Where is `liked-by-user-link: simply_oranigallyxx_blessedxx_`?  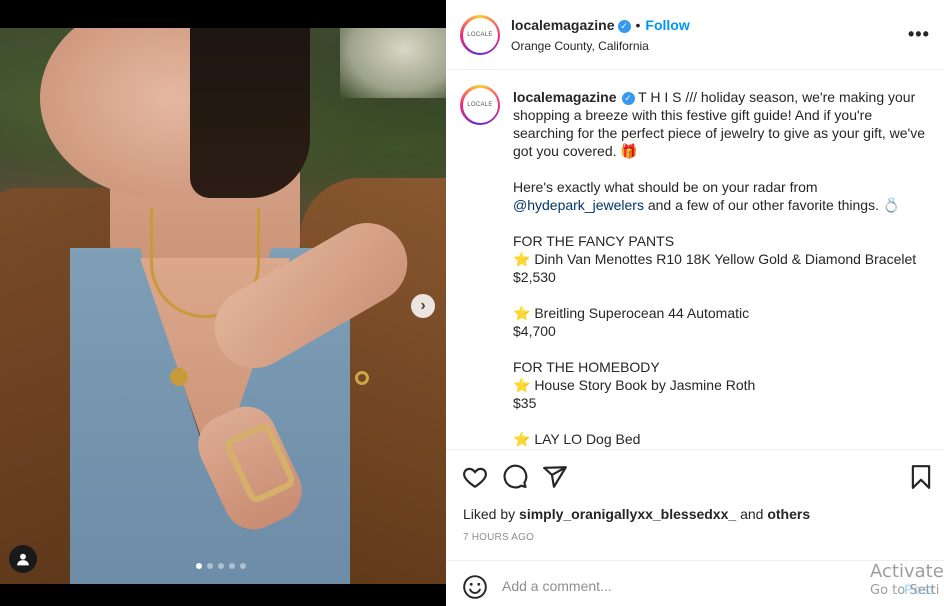
liked-by-user-link: simply_oranigallyxx_blessedxx_ is located at coordinates (627, 514).